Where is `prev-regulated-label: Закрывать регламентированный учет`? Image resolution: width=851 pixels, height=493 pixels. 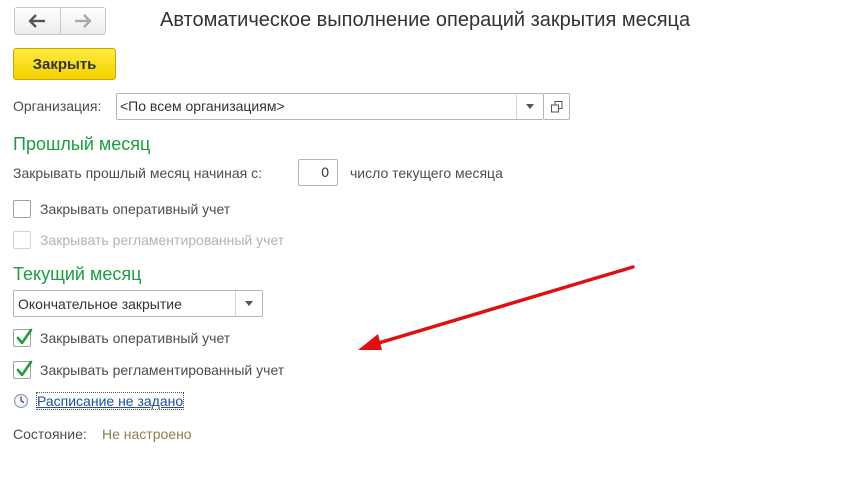 prev-regulated-label: Закрывать регламентированный учет is located at coordinates (162, 240).